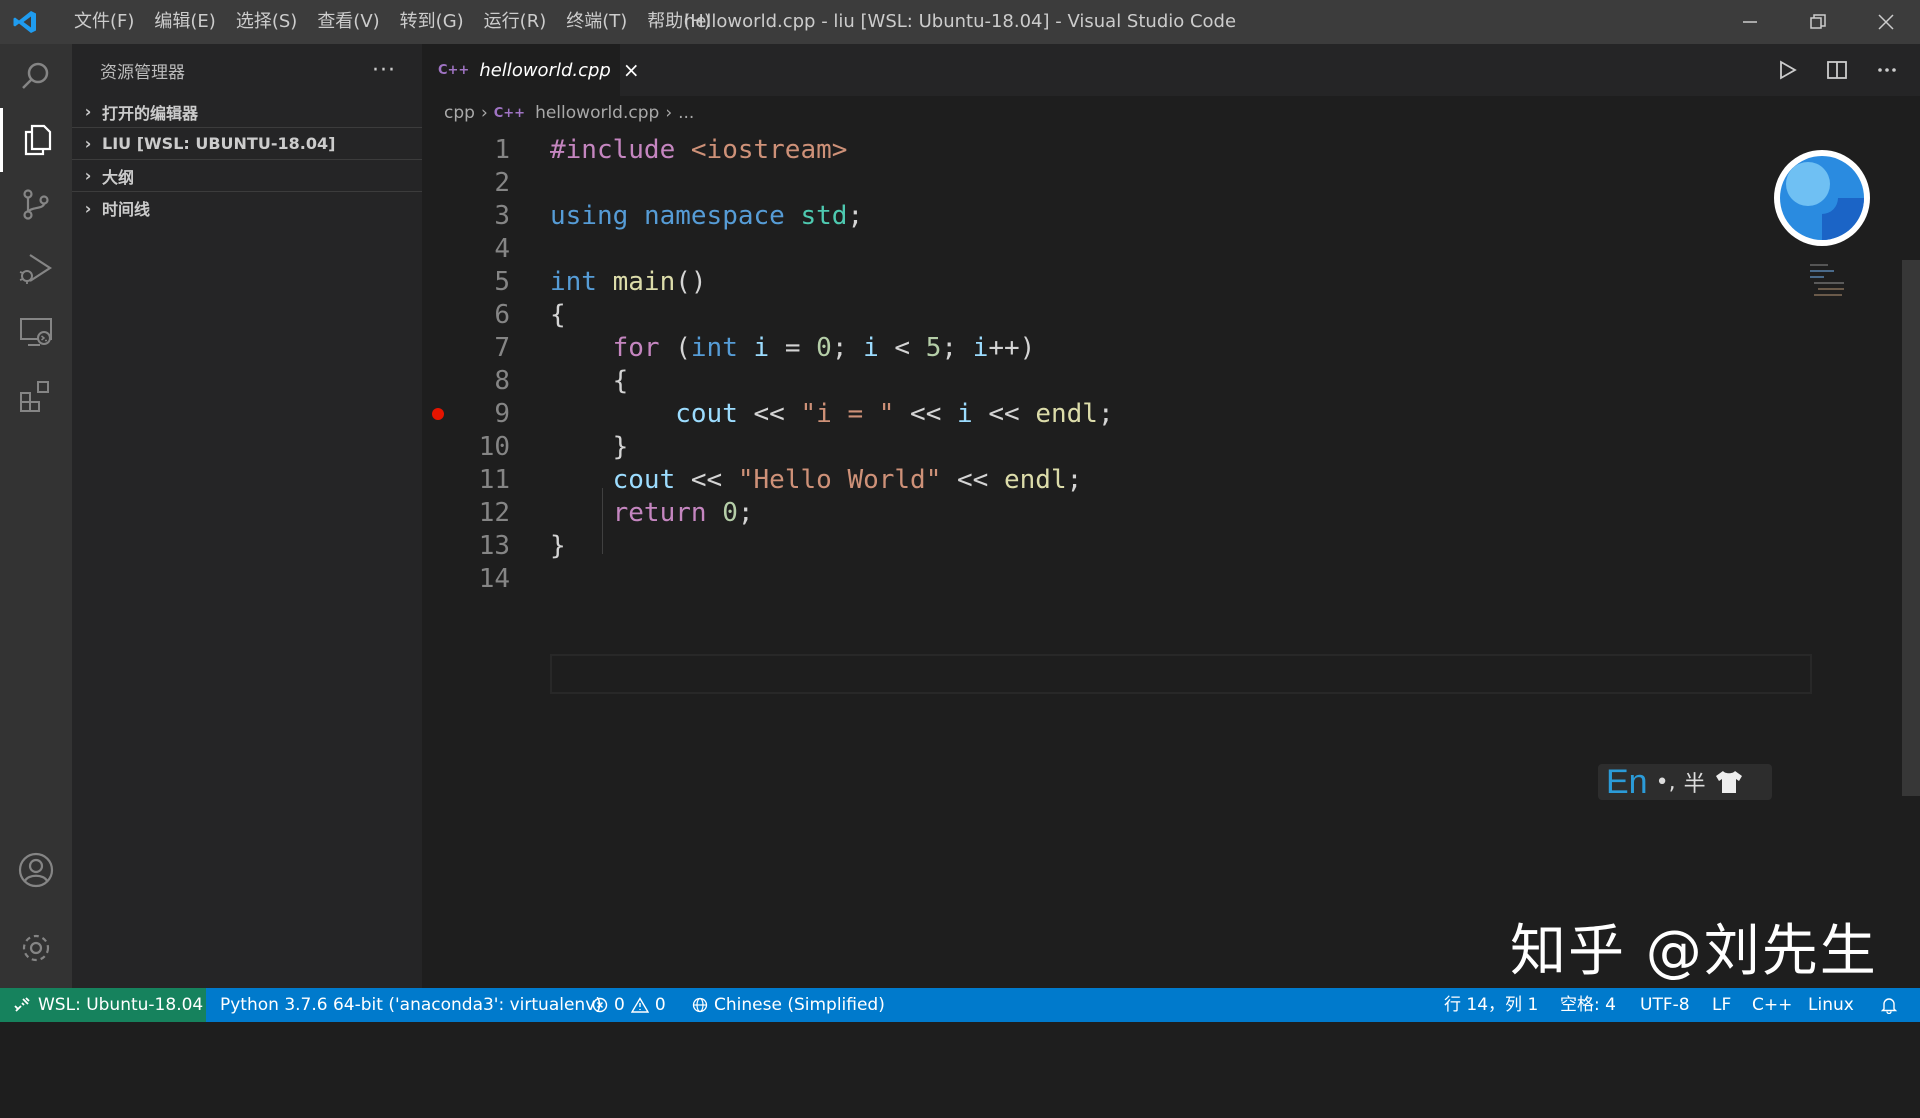  I want to click on section-open-editors: › 打开的编辑器, so click(247, 112).